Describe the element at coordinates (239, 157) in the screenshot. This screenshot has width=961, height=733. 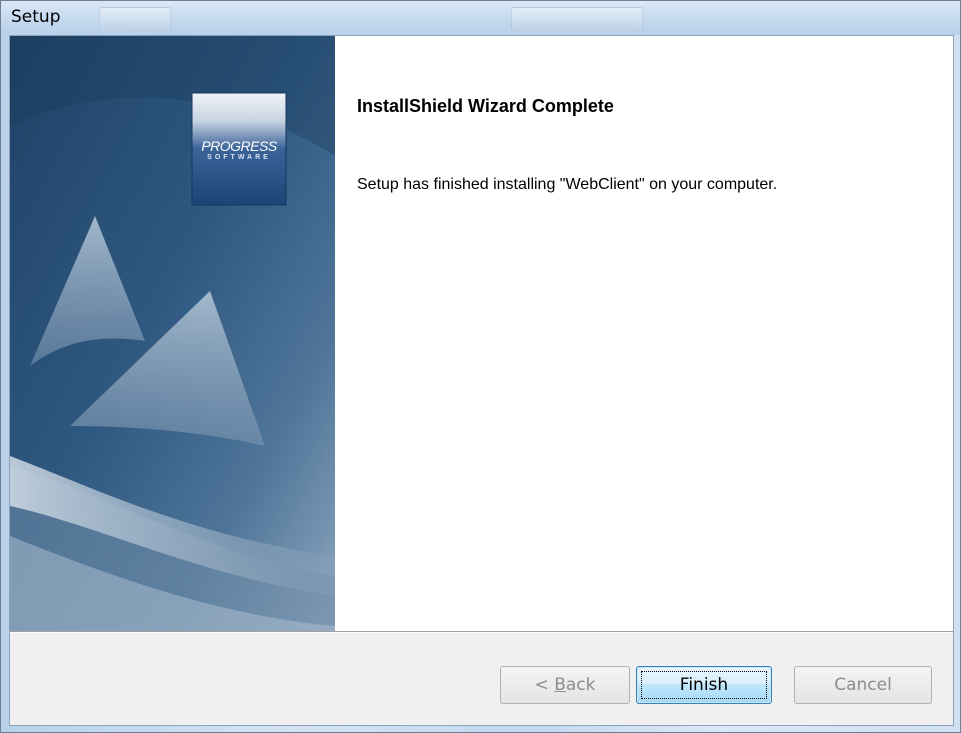
I see `logo-text-secondary: SOFTWARE` at that location.